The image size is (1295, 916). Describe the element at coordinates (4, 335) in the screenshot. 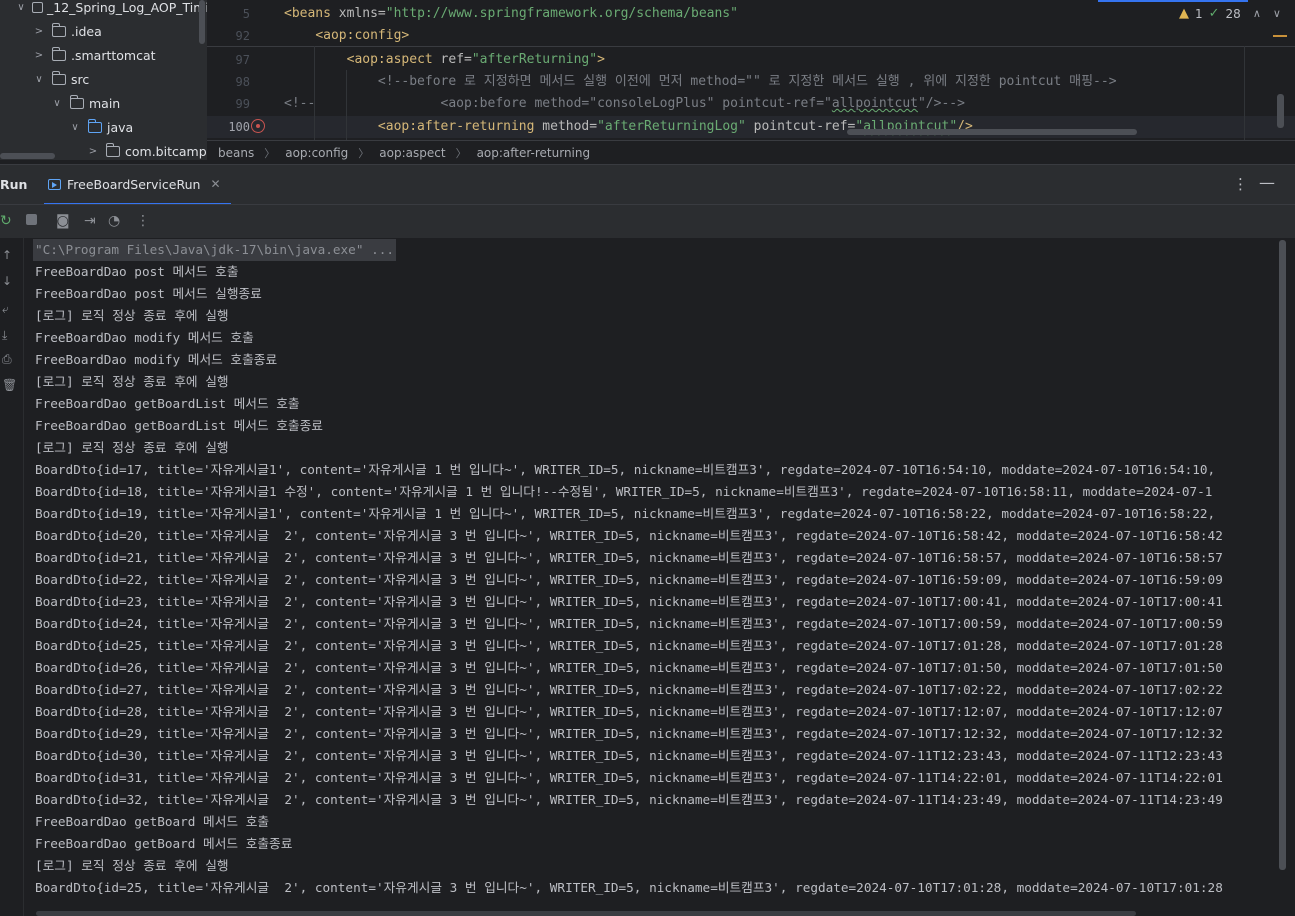

I see `scroll-to-end-icon: ⤓` at that location.